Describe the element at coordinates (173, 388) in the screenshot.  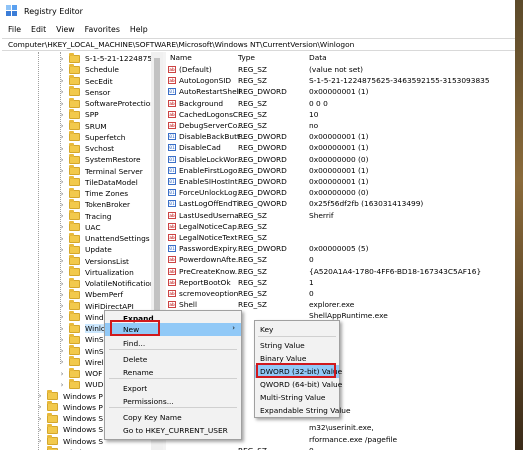
I see `menu-item-export: Export` at that location.